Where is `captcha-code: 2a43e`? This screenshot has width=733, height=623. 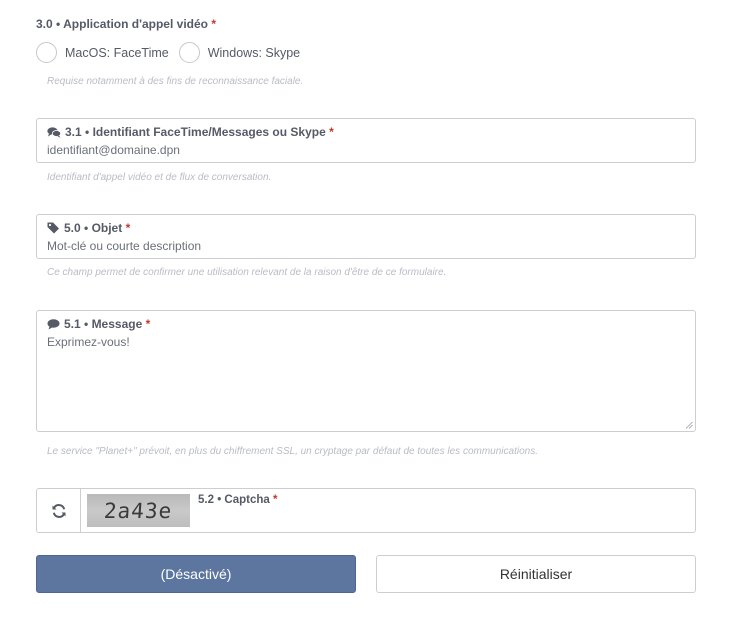
captcha-code: 2a43e is located at coordinates (138, 510).